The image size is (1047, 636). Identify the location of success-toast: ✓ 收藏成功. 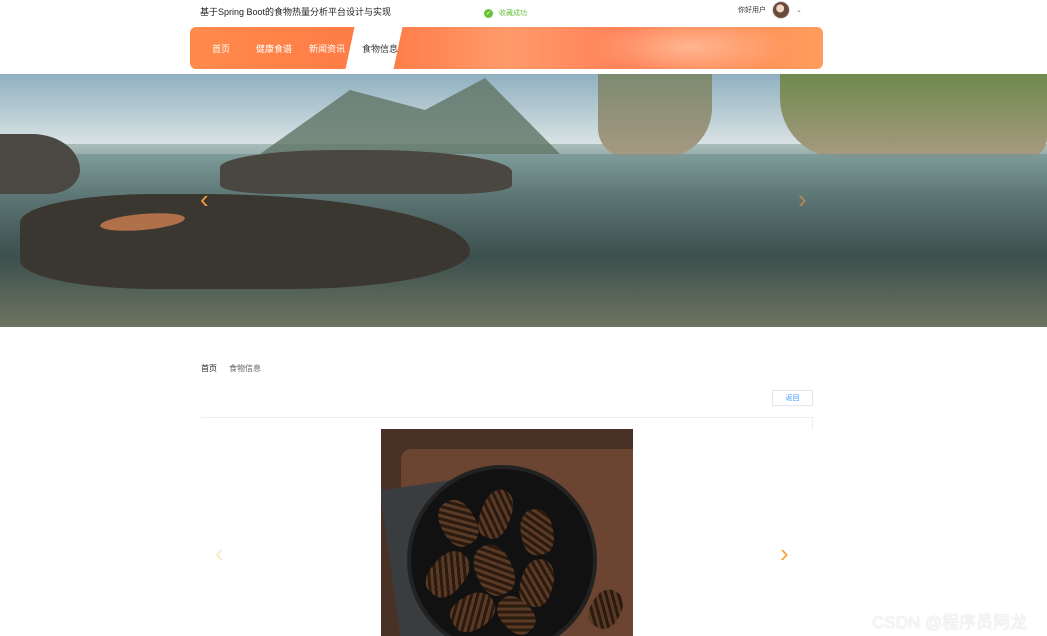
(505, 13).